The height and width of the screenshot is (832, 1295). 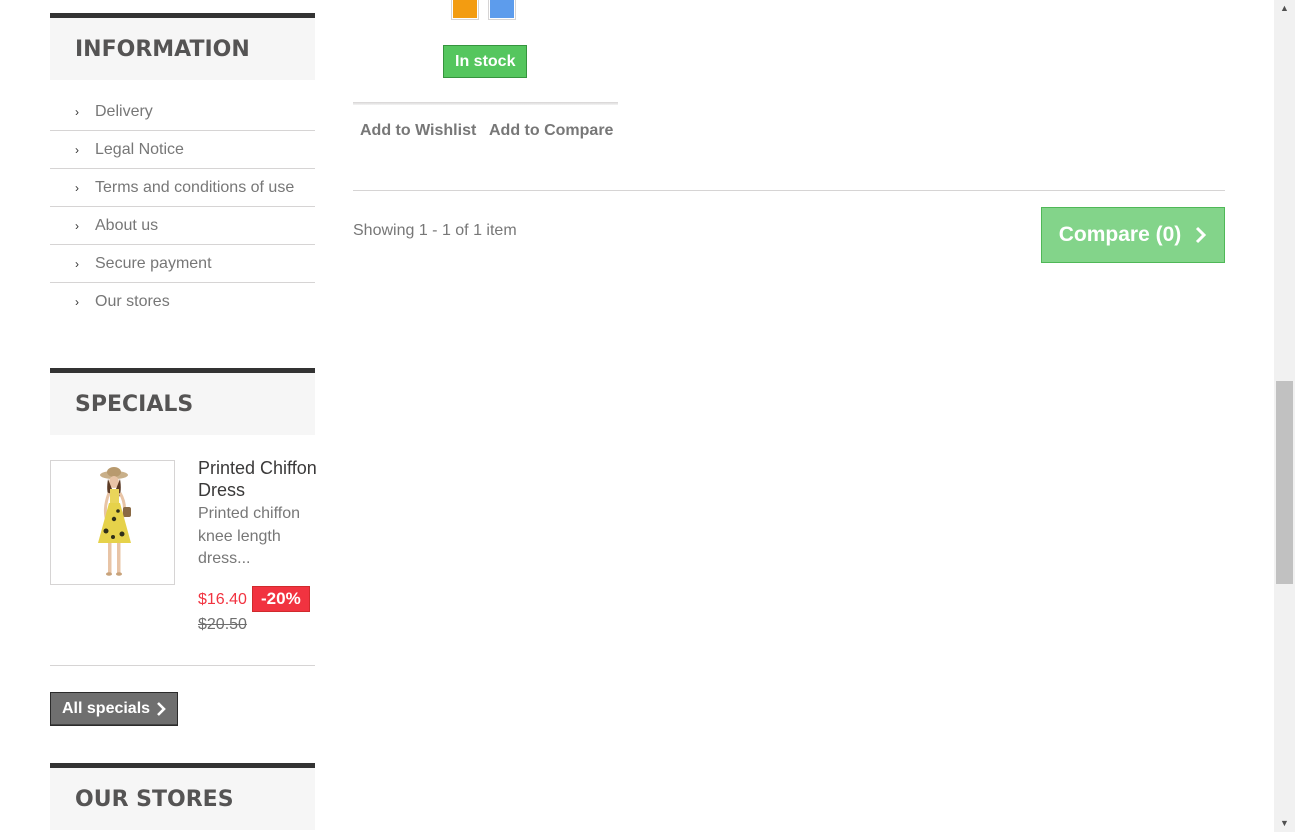 I want to click on scroll-down-arrow: ▼, so click(x=1284, y=823).